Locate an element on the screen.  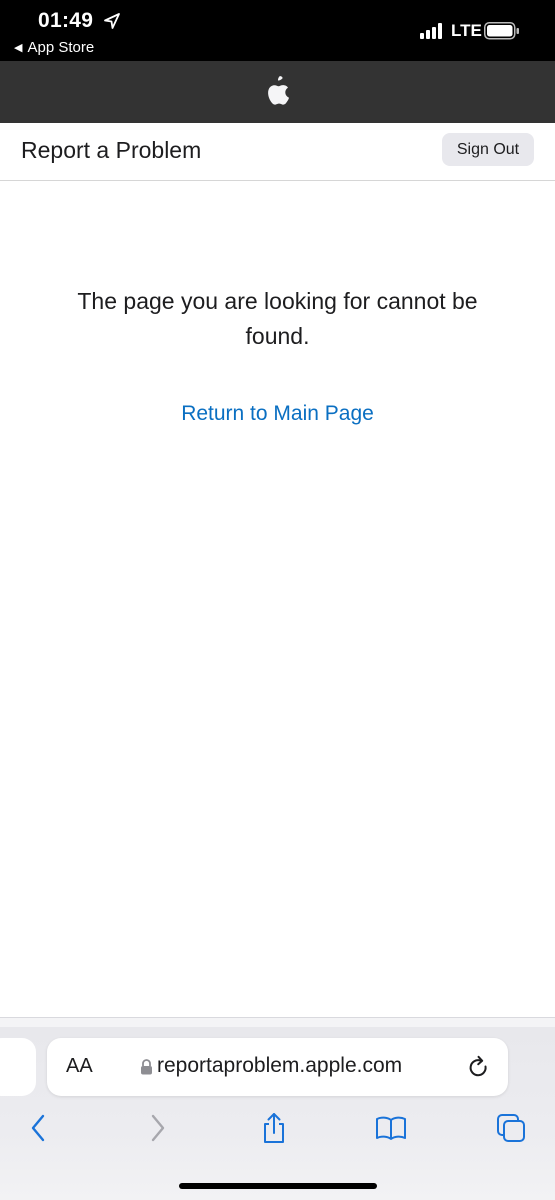
text-size-label: AA is located at coordinates (79, 1066).